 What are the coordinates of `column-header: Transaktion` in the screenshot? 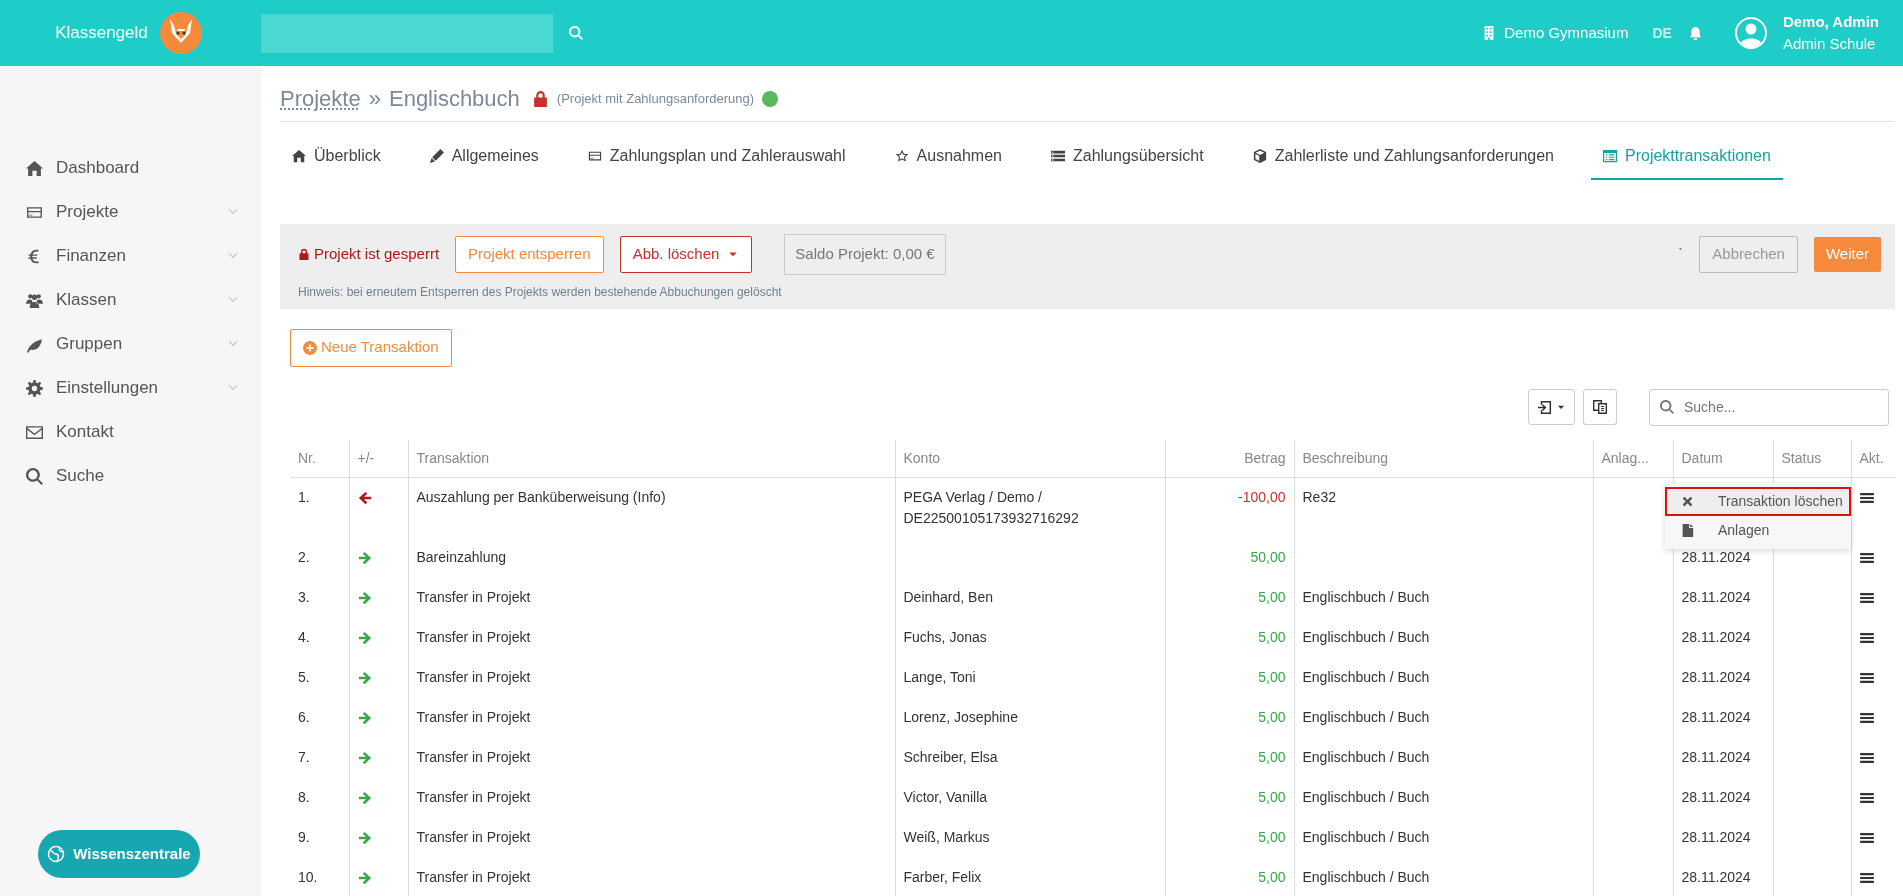 It's located at (651, 458).